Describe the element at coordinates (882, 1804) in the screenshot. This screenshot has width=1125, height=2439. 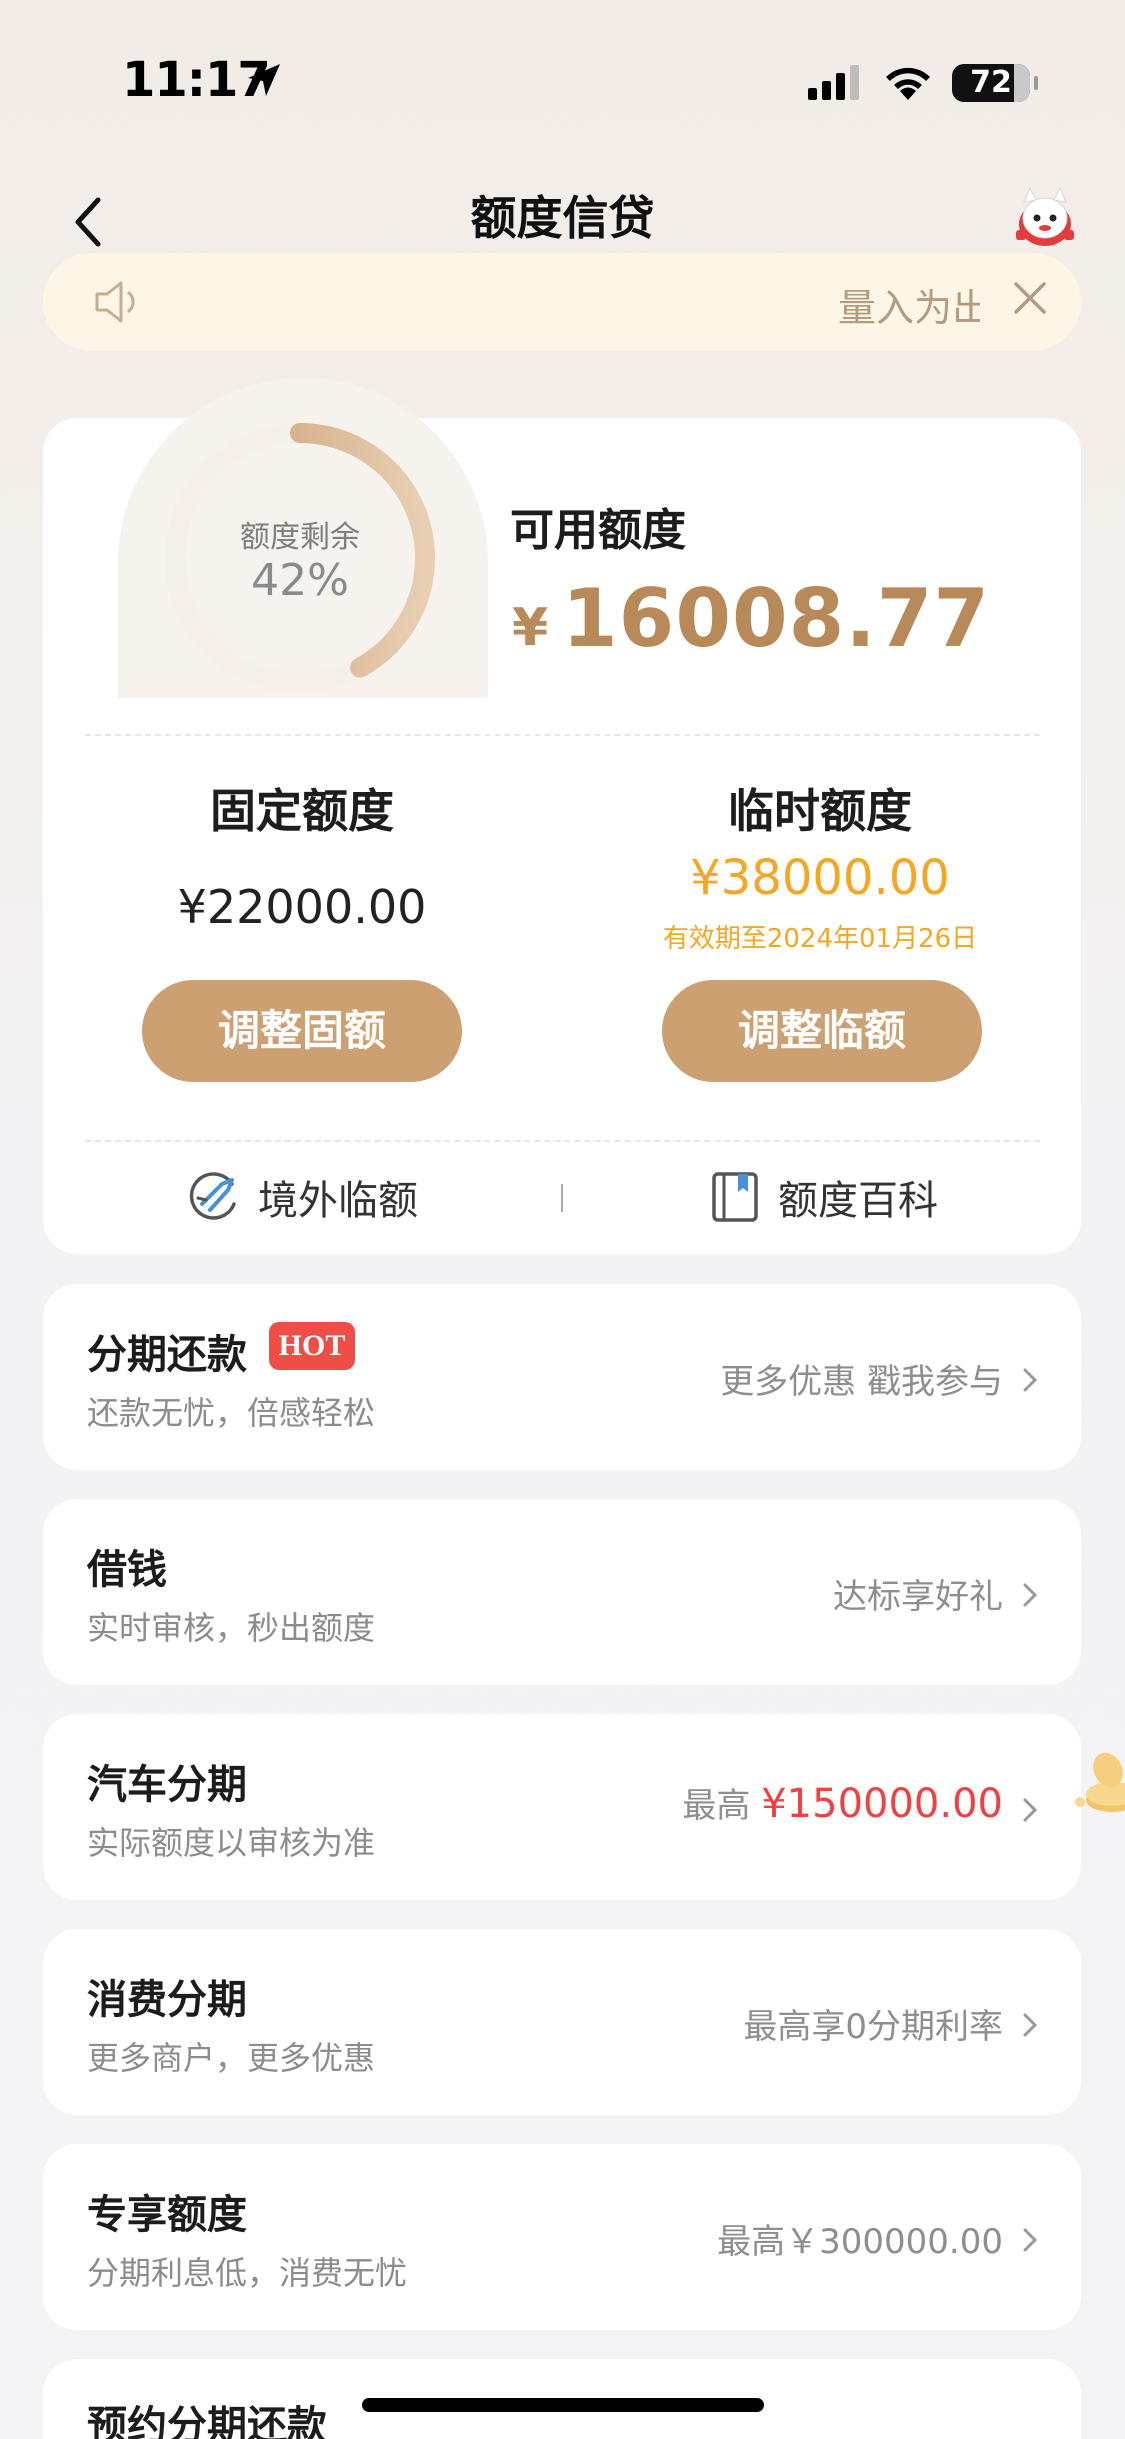
I see `max-amount: ¥150000.00` at that location.